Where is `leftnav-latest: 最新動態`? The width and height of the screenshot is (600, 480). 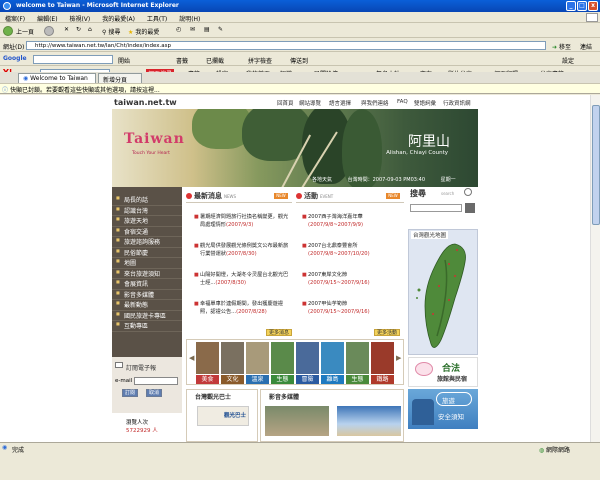
leftnav-latest: 最新動態 is located at coordinates (147, 305).